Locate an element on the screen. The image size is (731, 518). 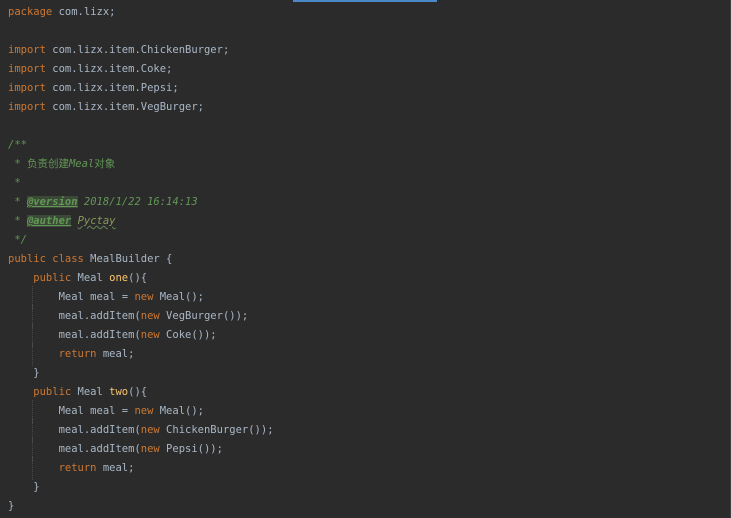
code-token: one is located at coordinates (119, 278).